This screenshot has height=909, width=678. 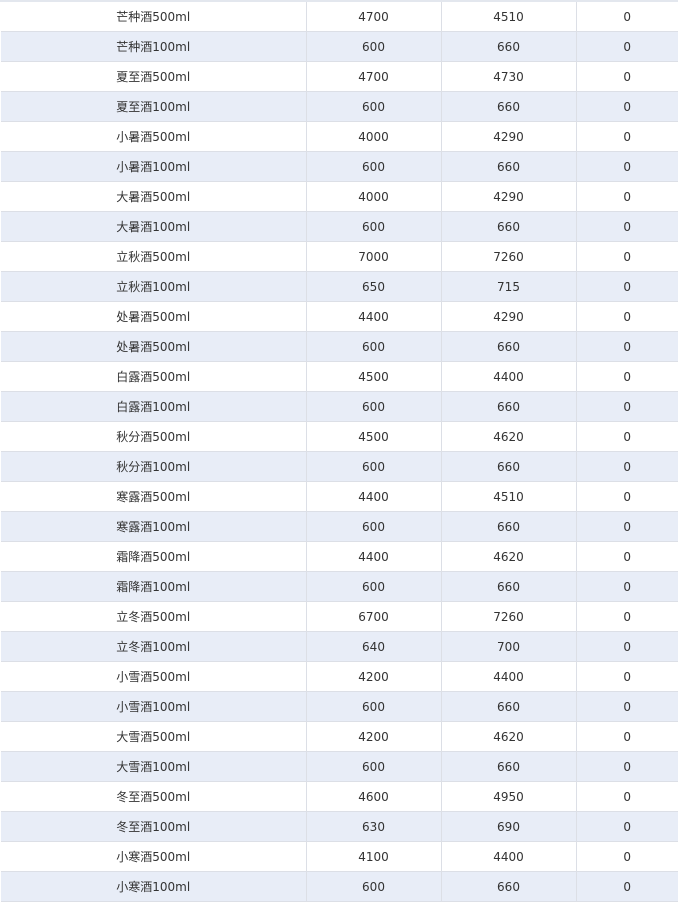 What do you see at coordinates (339, 616) in the screenshot?
I see `table-row: 立冬酒500ml 6700 7260 0` at bounding box center [339, 616].